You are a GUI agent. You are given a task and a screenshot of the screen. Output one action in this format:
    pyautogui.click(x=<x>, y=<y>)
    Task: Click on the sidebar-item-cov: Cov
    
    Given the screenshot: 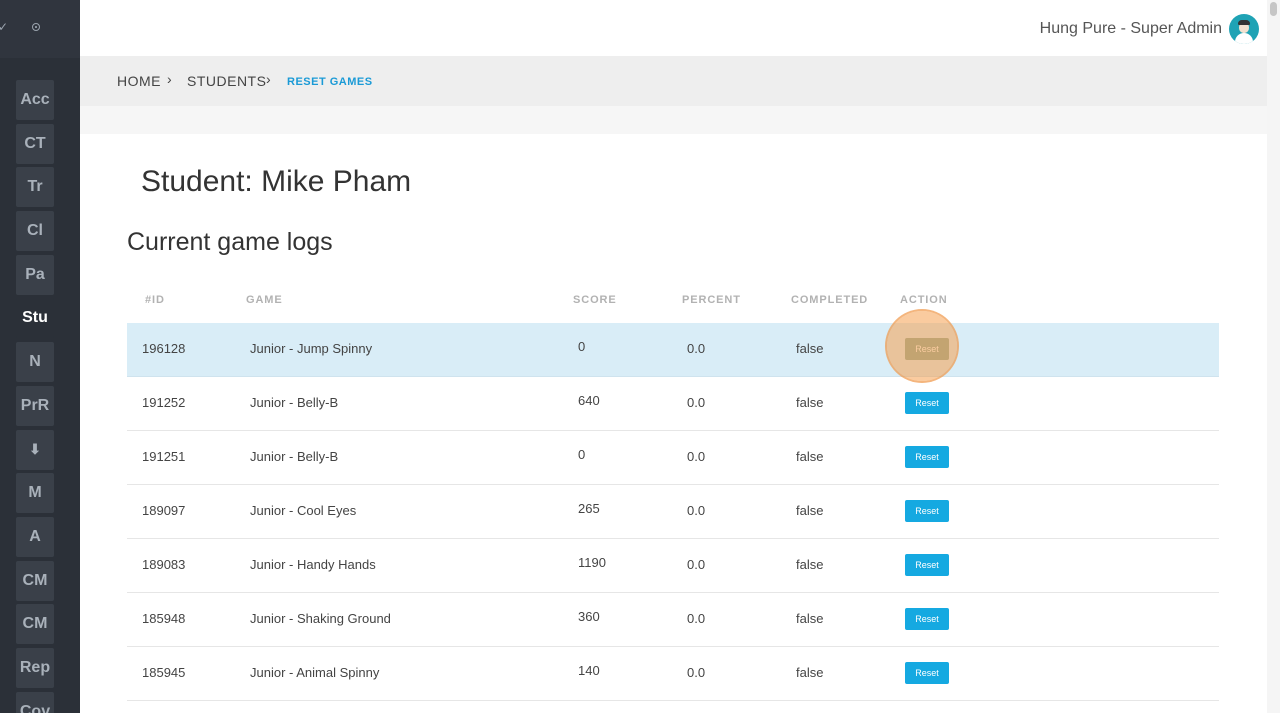 What is the action you would take?
    pyautogui.click(x=35, y=702)
    